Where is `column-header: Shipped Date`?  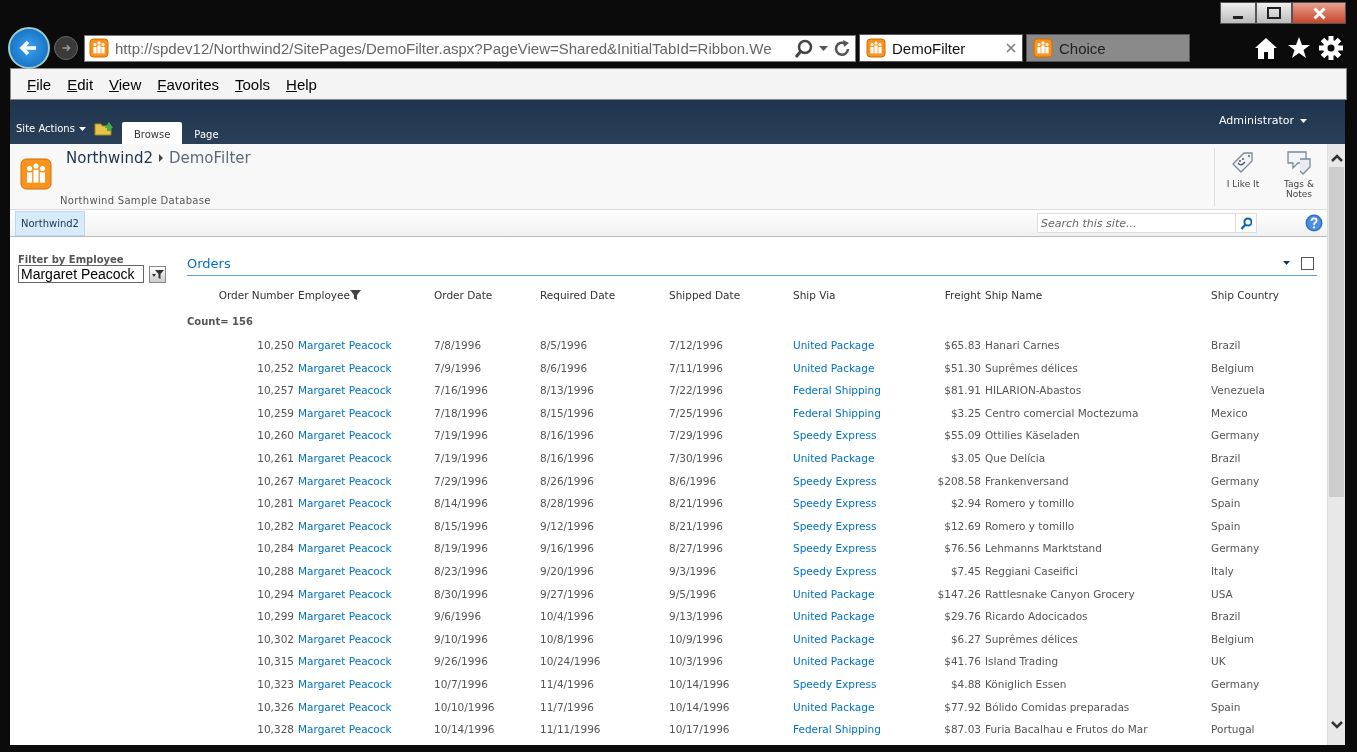 column-header: Shipped Date is located at coordinates (705, 294).